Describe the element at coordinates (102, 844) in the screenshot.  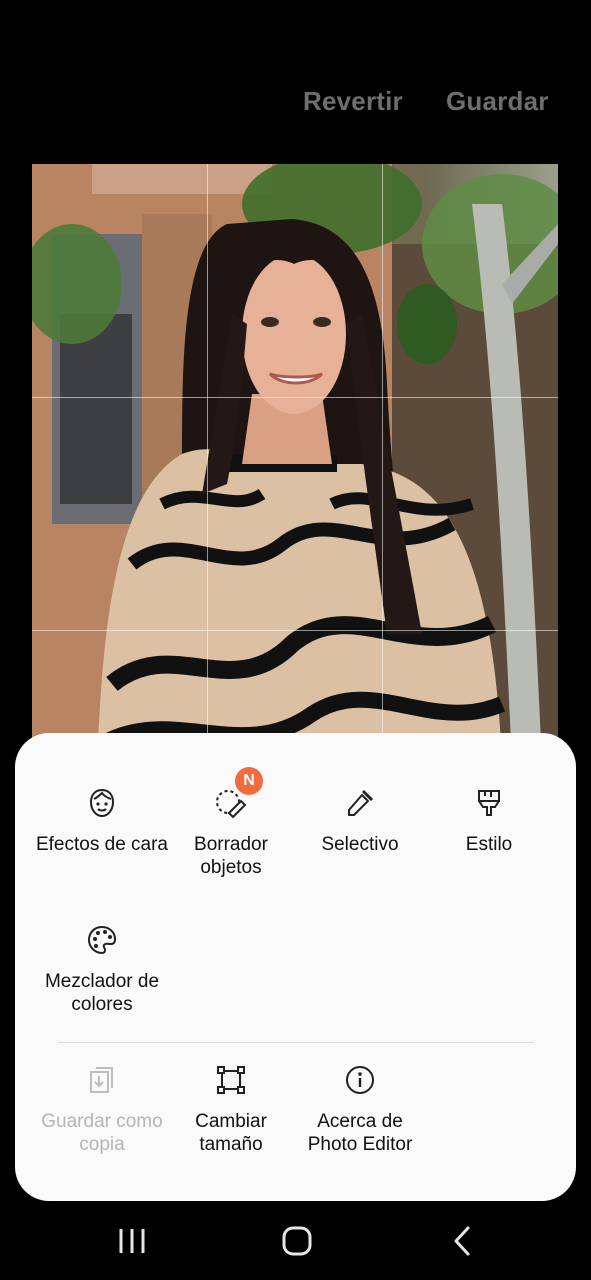
I see `tool-label: Efectos de cara` at that location.